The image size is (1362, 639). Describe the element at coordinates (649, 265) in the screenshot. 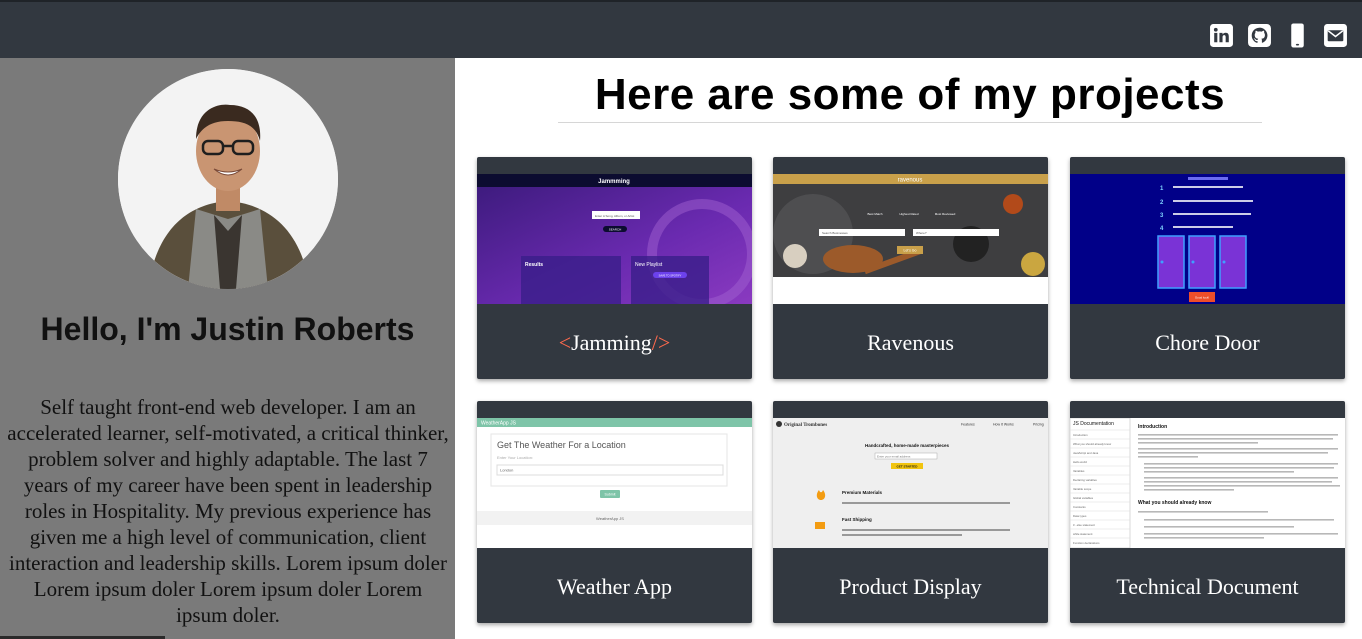

I see `jamming-playlist: New Playlist` at that location.